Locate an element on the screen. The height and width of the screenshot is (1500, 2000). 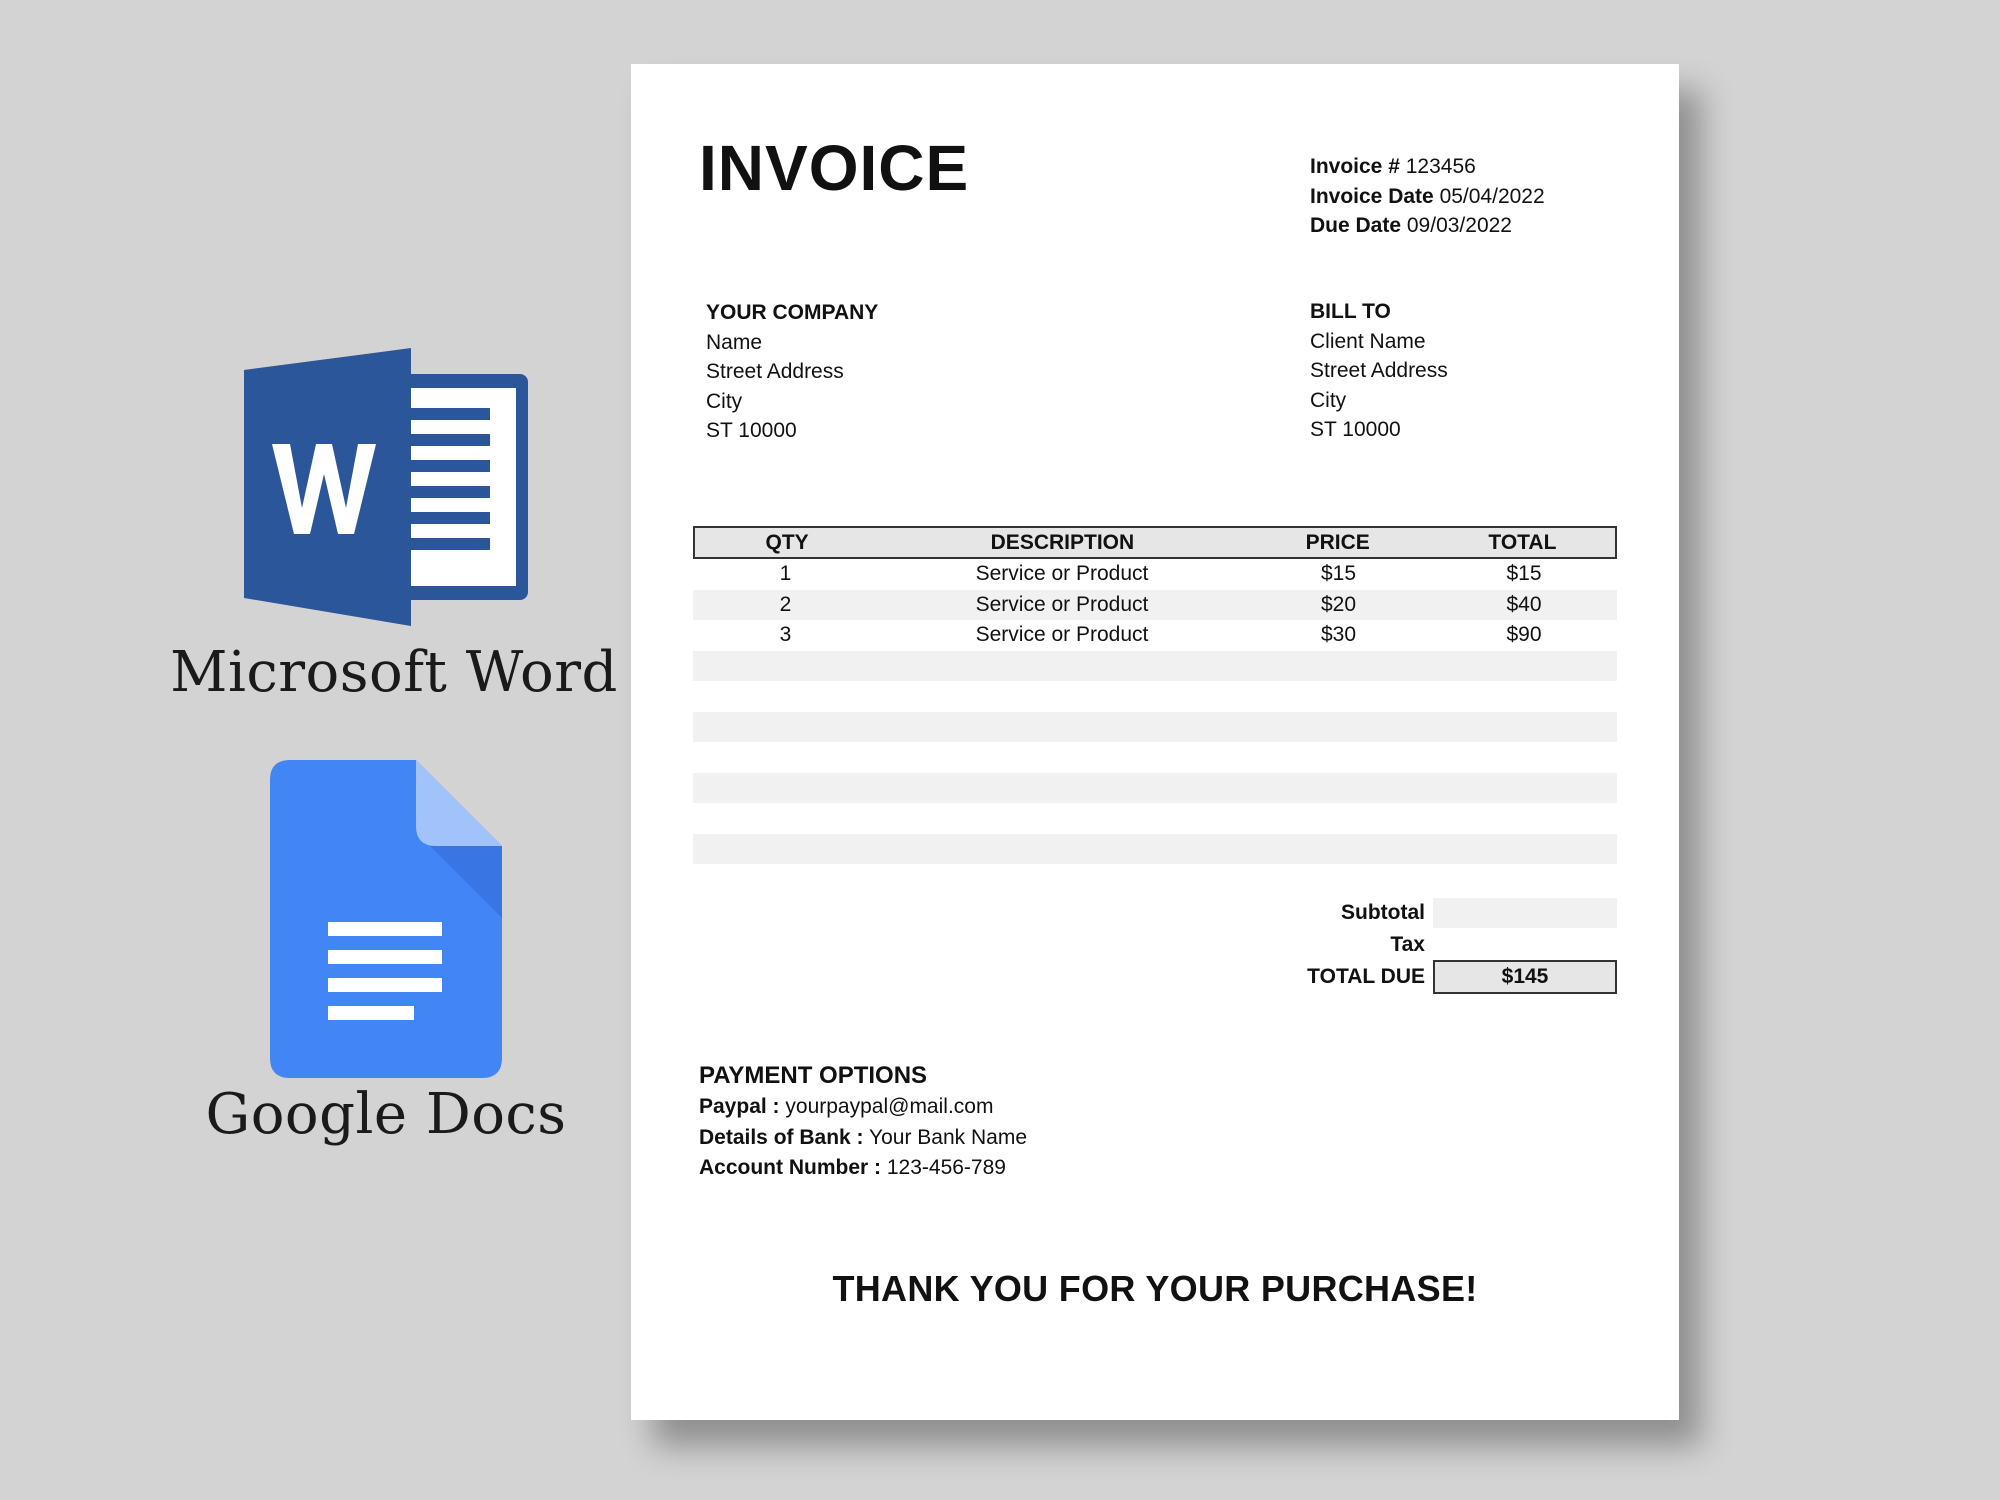
cell-price: $20 is located at coordinates (1338, 604).